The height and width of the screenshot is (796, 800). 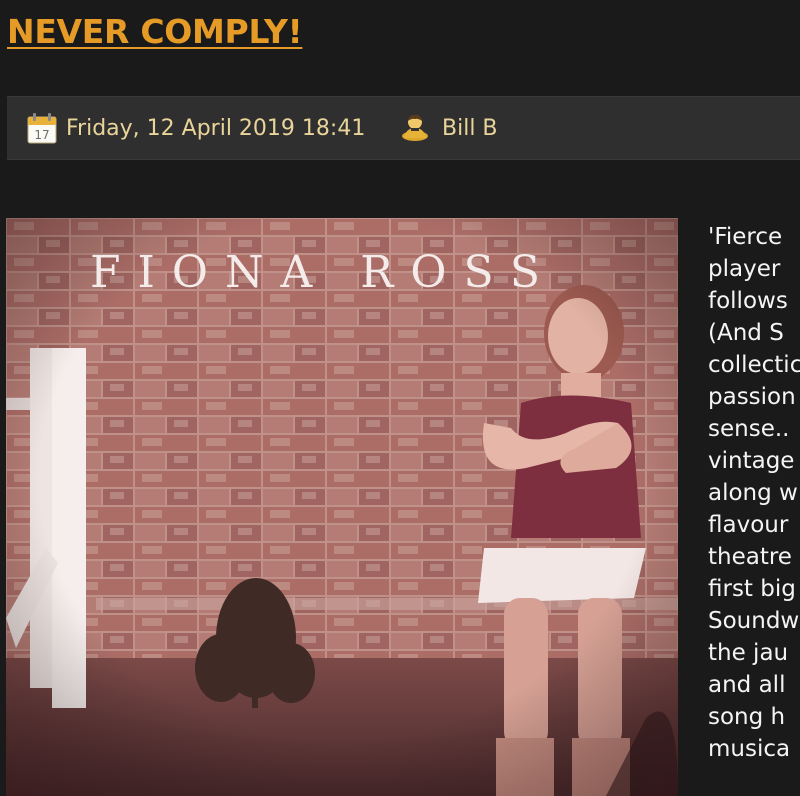 I want to click on article-body-line: 'Fierce, so click(x=745, y=237).